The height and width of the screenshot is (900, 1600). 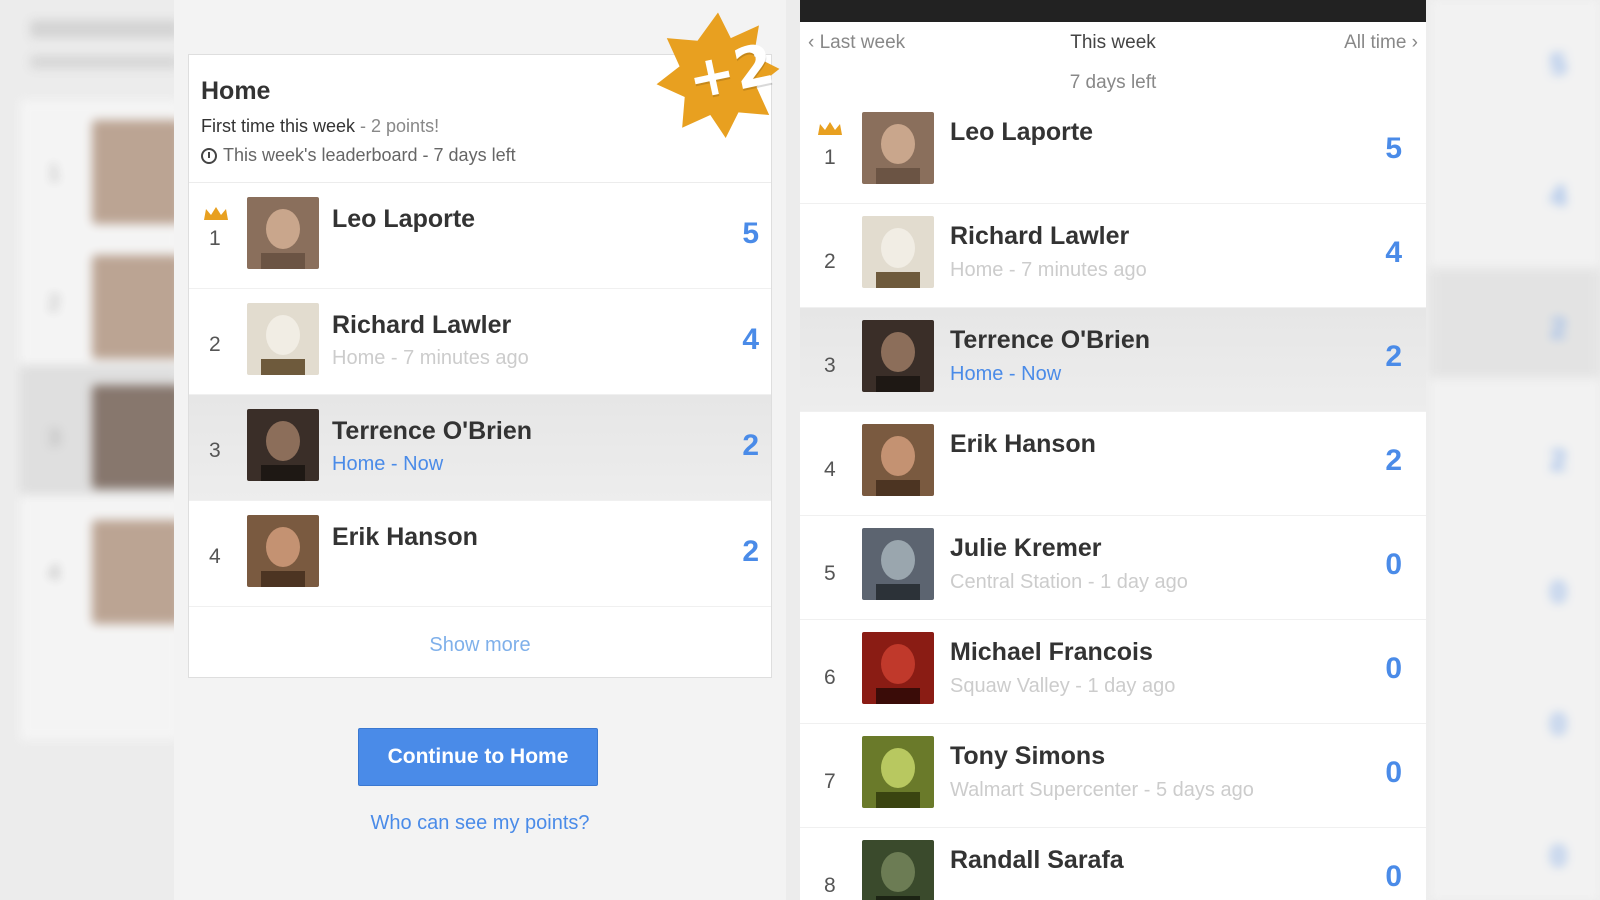 What do you see at coordinates (480, 823) in the screenshot?
I see `who-can-see-points-link: Who can see my points?` at bounding box center [480, 823].